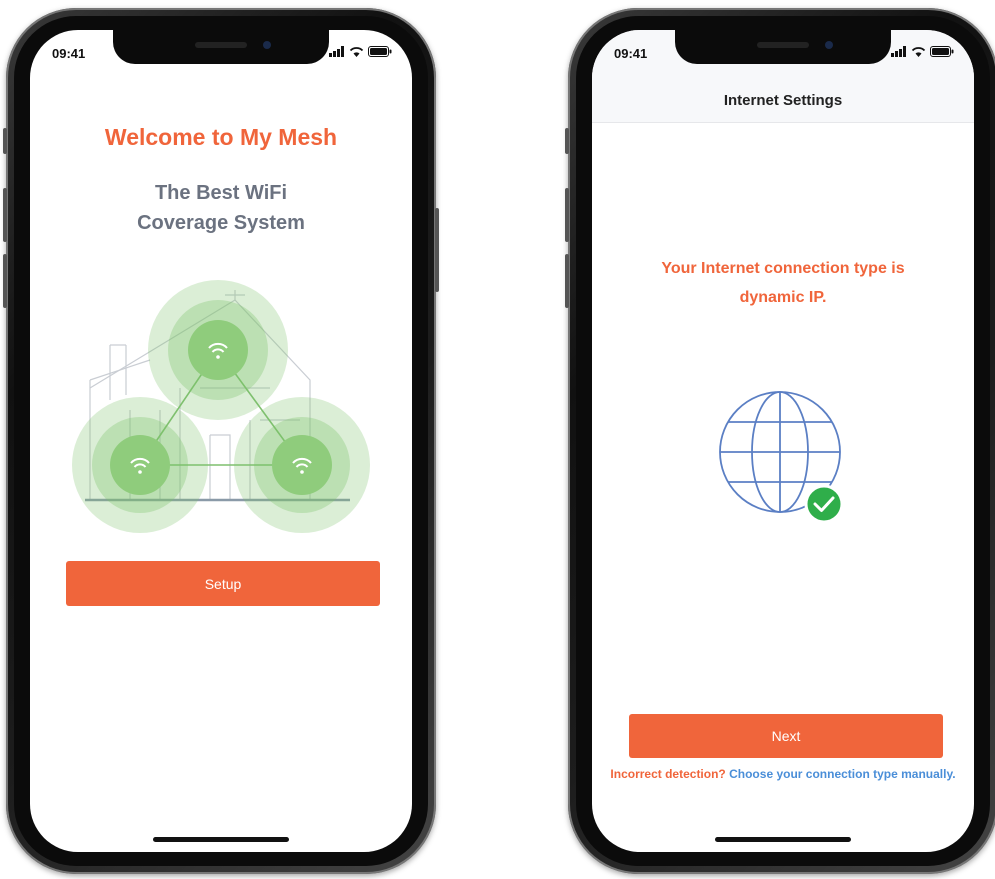 This screenshot has height=879, width=995. Describe the element at coordinates (302, 465) in the screenshot. I see `mesh-node-right` at that location.